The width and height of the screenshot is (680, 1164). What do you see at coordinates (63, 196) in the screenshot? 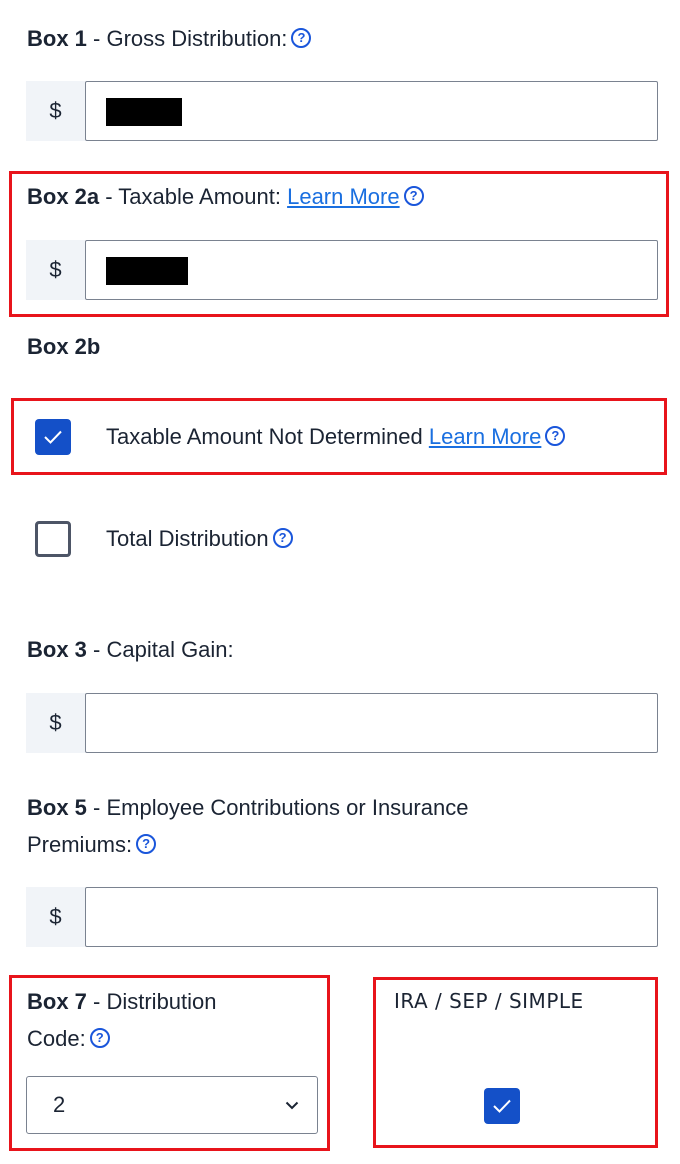
I see `box2a-label-bold: Box 2a` at bounding box center [63, 196].